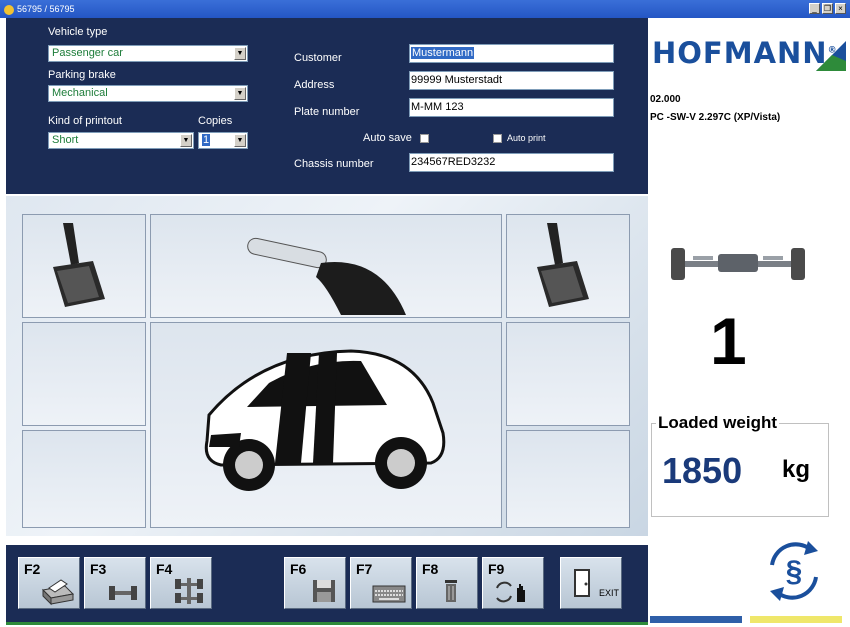 This screenshot has width=850, height=627. I want to click on f9-reset-button: F9, so click(513, 583).